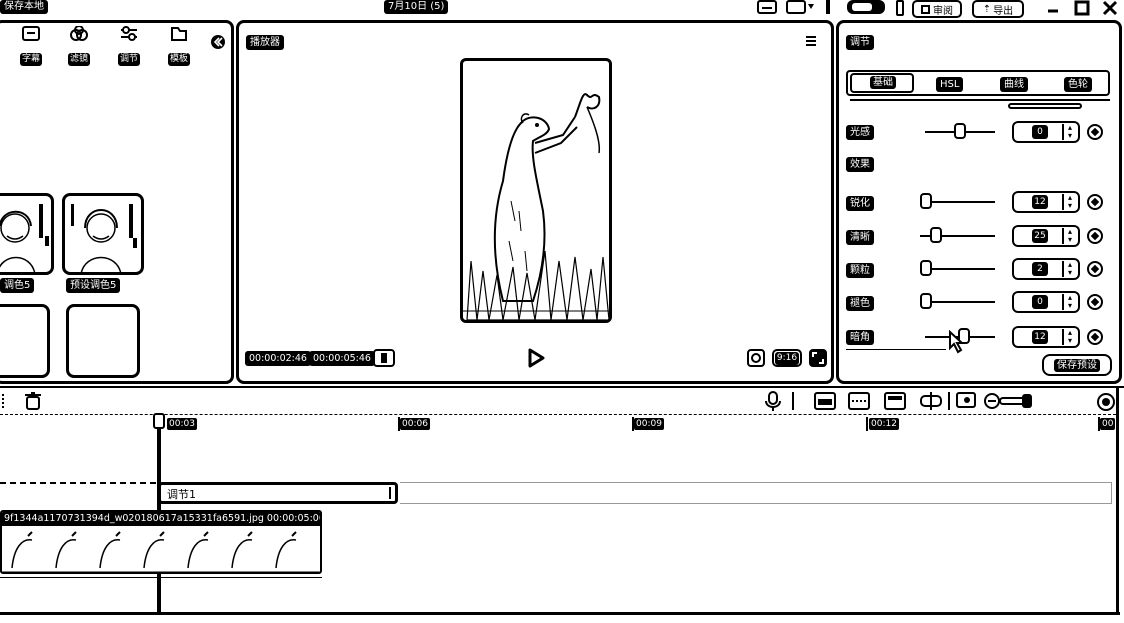  What do you see at coordinates (1110, 8) in the screenshot?
I see `close-icon` at bounding box center [1110, 8].